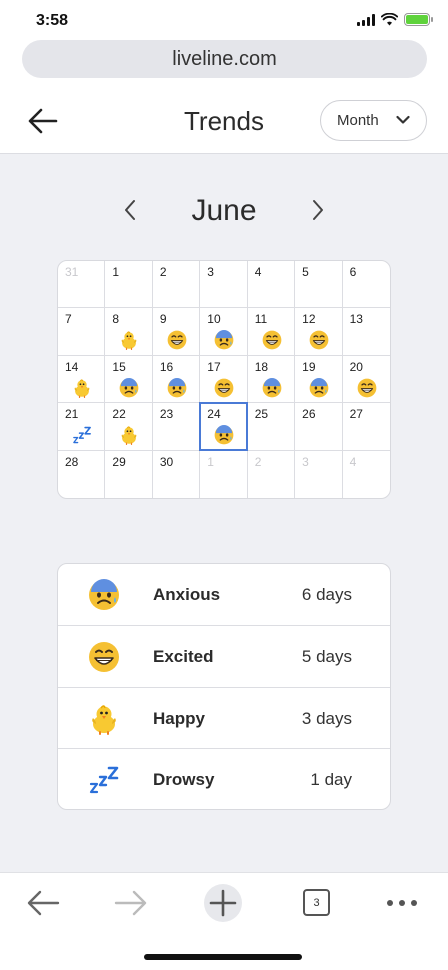 This screenshot has width=448, height=970. I want to click on day-number: 14, so click(72, 366).